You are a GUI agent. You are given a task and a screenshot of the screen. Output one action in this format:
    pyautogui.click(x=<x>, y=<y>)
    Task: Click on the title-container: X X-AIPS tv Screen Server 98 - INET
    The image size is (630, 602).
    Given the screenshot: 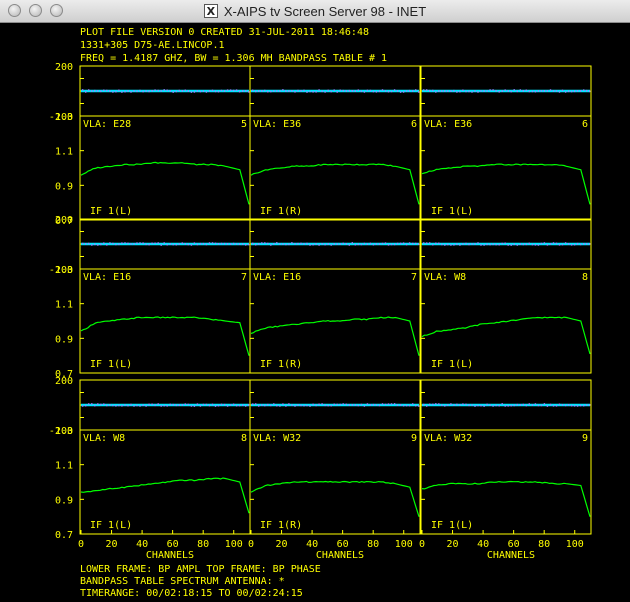 What is the action you would take?
    pyautogui.click(x=315, y=11)
    